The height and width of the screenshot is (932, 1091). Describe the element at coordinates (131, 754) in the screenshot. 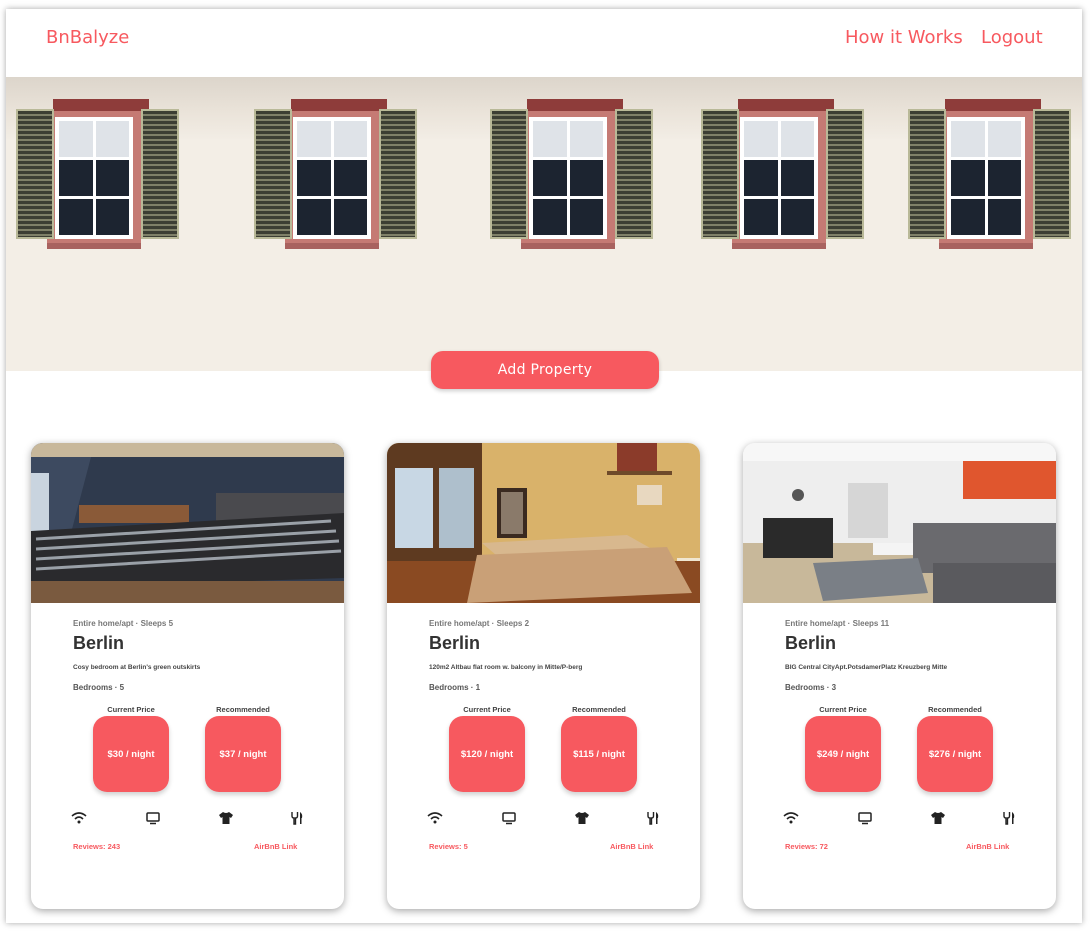

I see `current-price-badge: $30 / night` at that location.